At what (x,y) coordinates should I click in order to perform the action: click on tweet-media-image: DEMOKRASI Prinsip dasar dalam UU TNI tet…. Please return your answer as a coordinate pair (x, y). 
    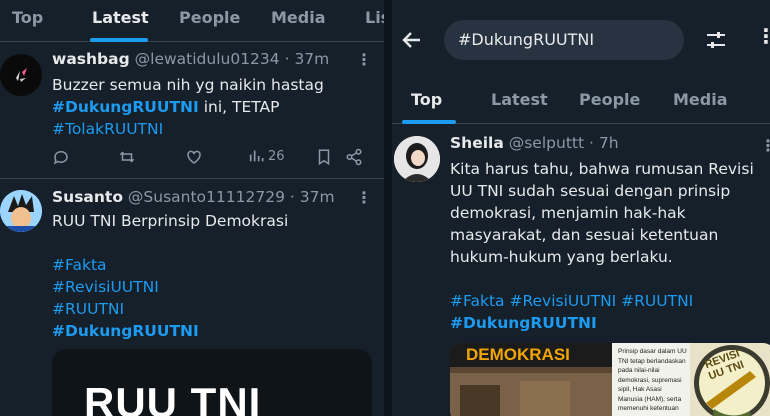
    Looking at the image, I should click on (610, 379).